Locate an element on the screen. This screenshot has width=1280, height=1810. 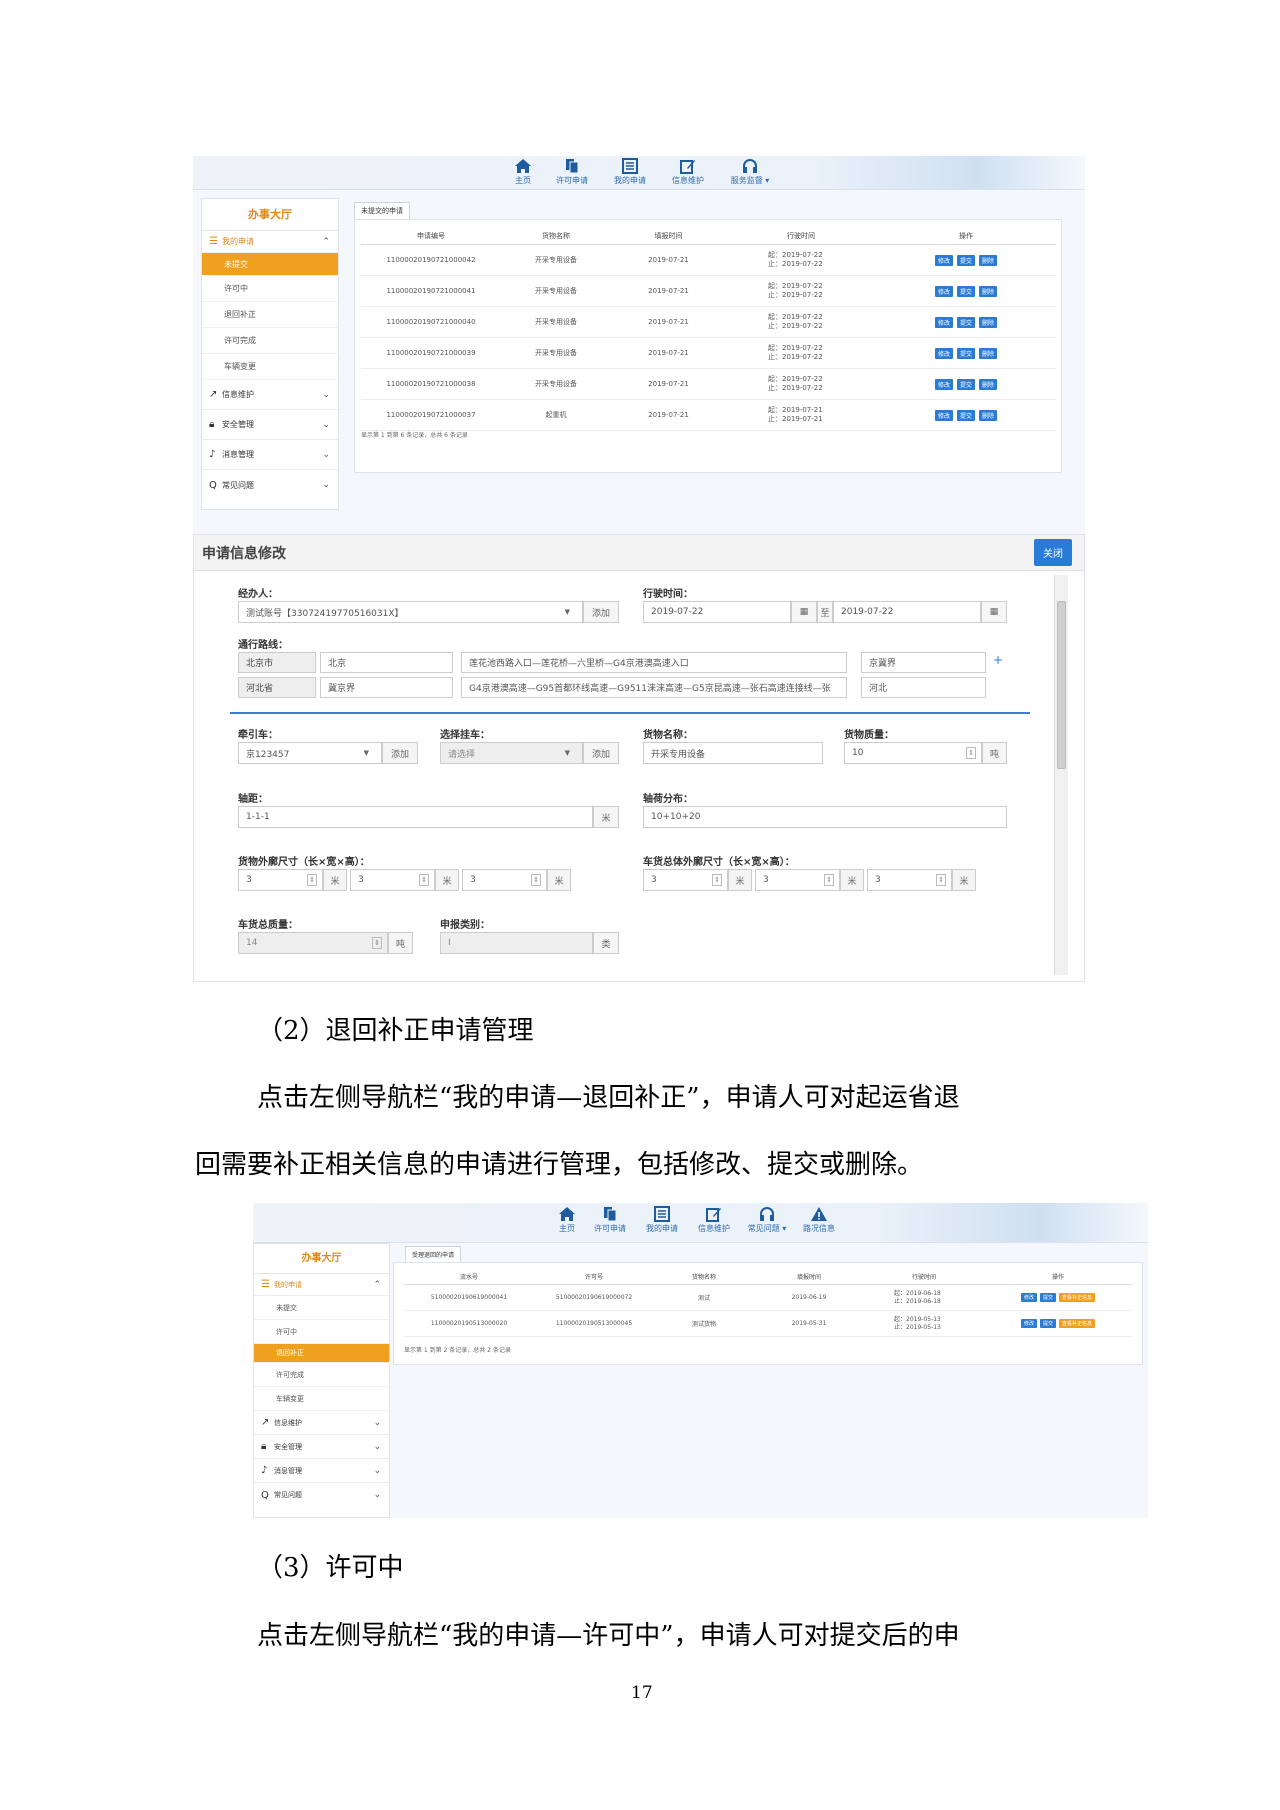
time-start-input: 2019-07-22 is located at coordinates (717, 612).